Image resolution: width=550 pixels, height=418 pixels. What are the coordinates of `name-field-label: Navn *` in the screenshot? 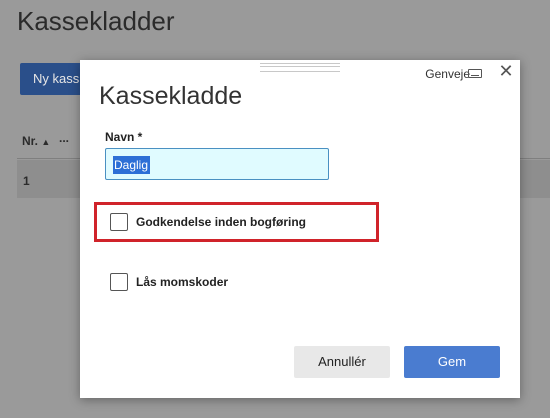 It's located at (124, 137).